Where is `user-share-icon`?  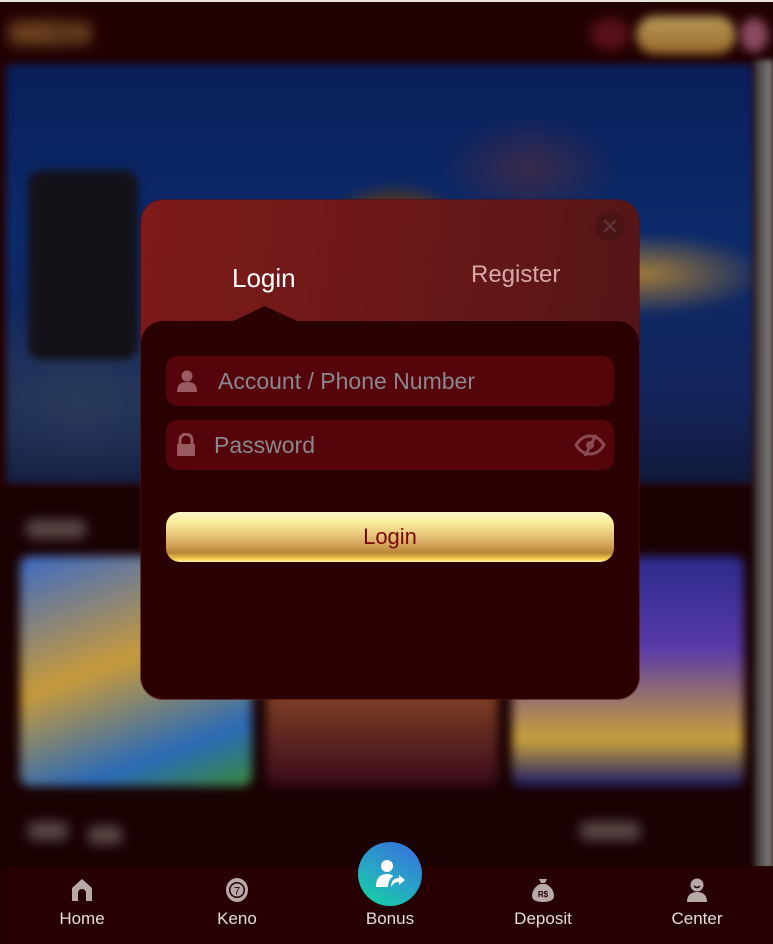
user-share-icon is located at coordinates (390, 873).